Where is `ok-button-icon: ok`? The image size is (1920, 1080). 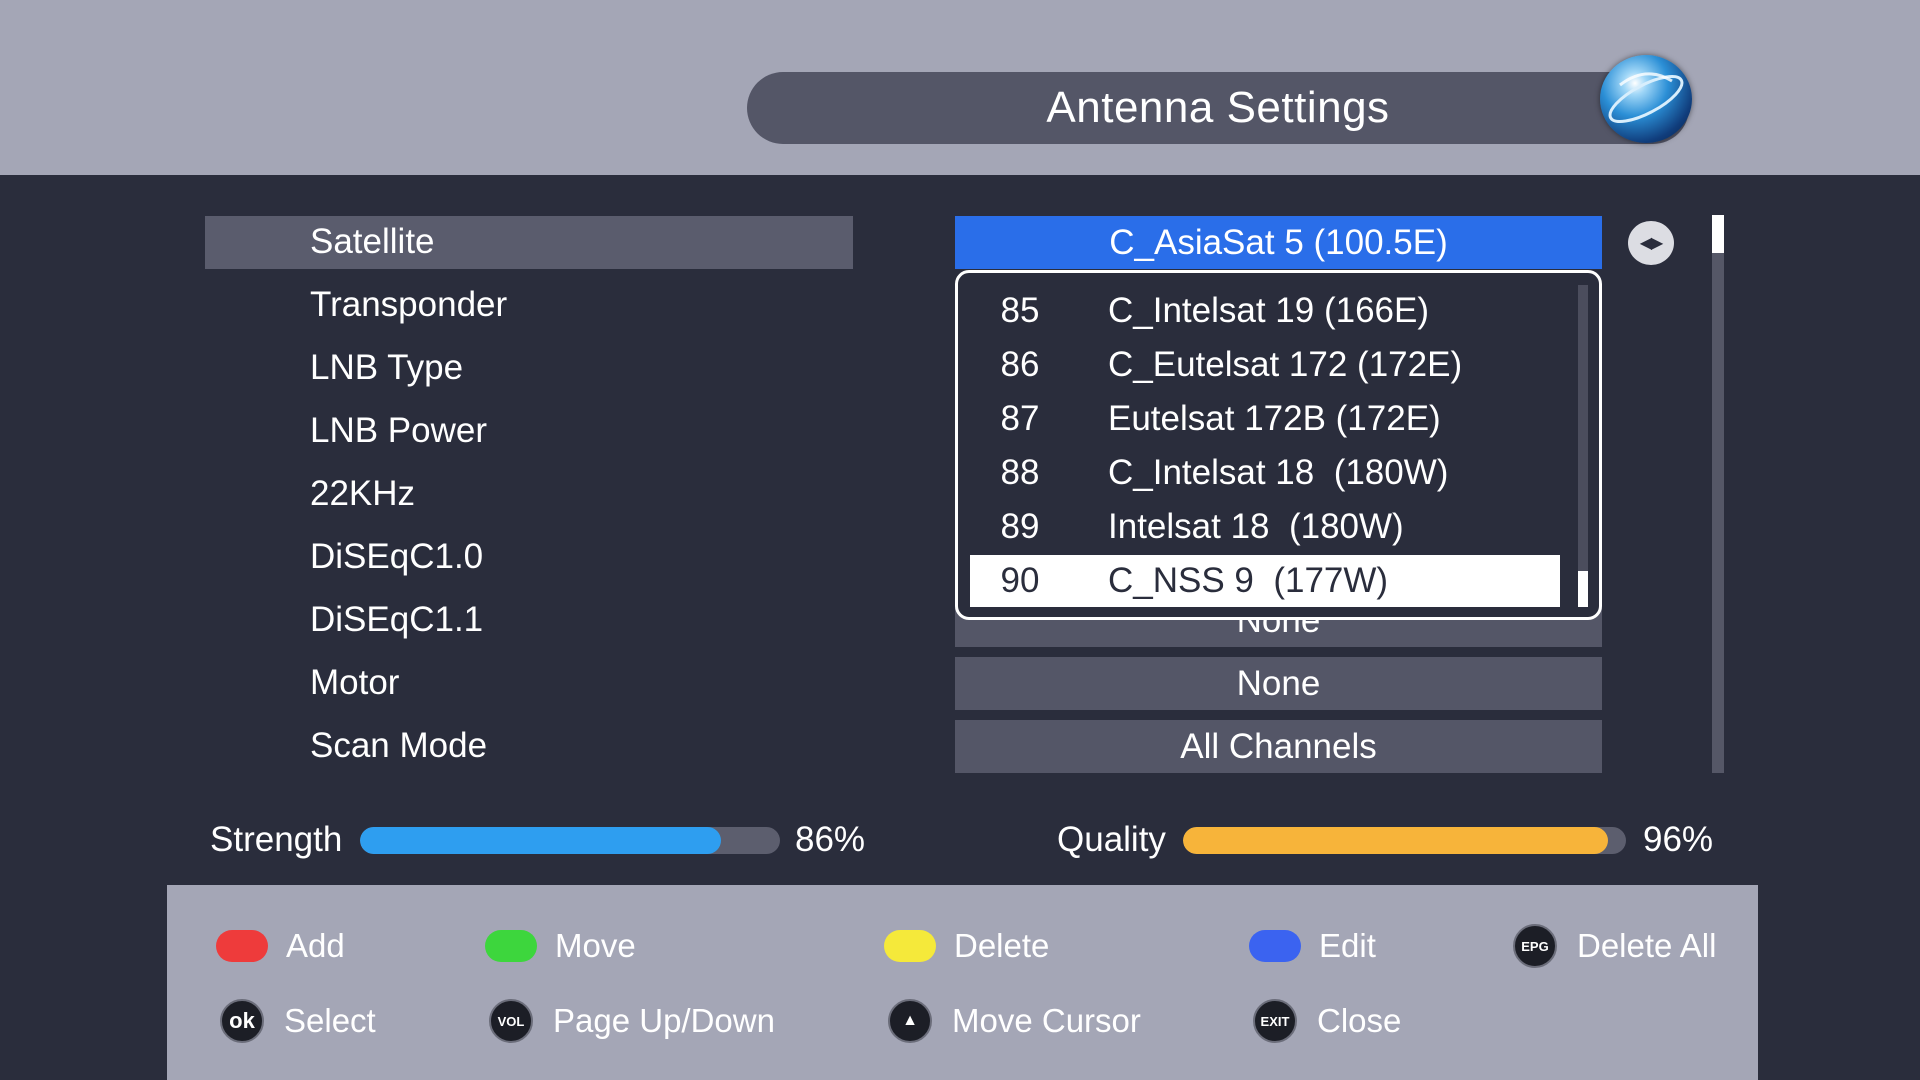
ok-button-icon: ok is located at coordinates (242, 1021).